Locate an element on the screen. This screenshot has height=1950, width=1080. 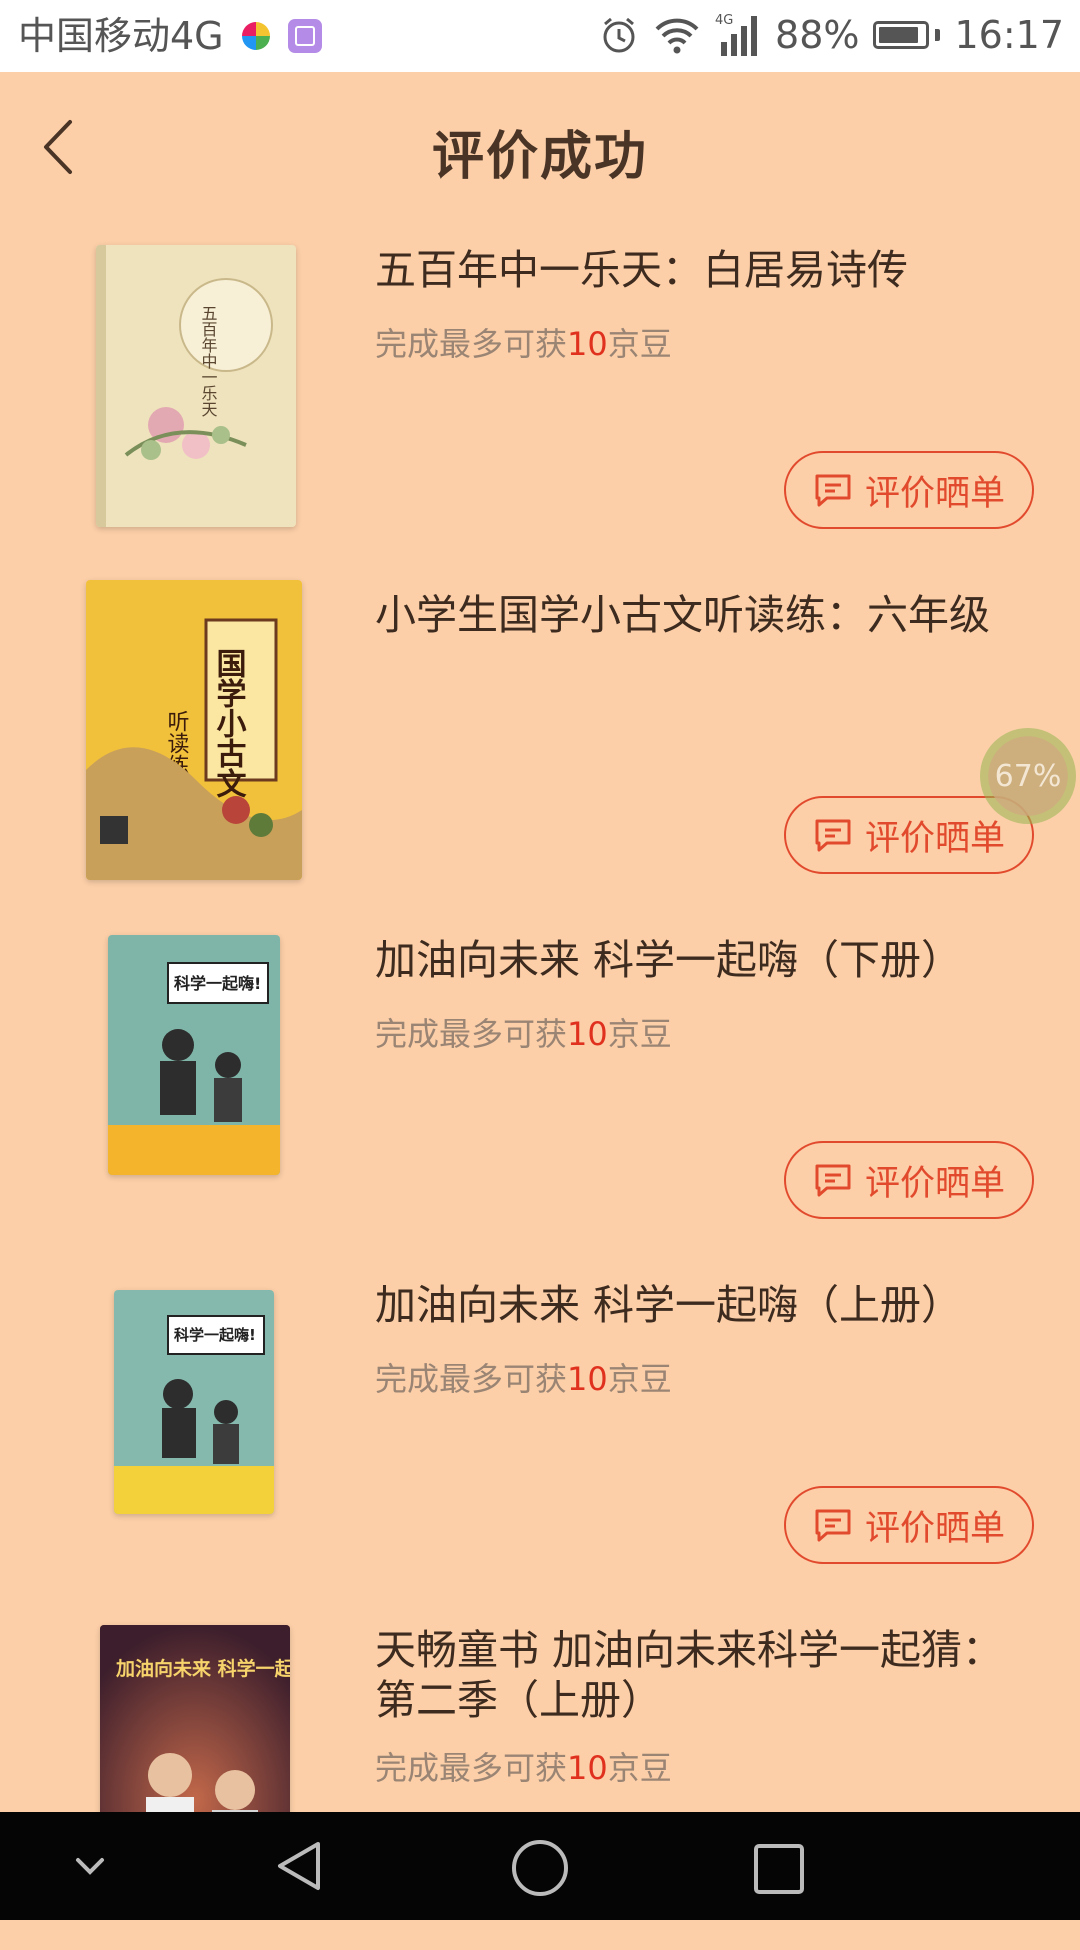
nav-home-button is located at coordinates (540, 1870).